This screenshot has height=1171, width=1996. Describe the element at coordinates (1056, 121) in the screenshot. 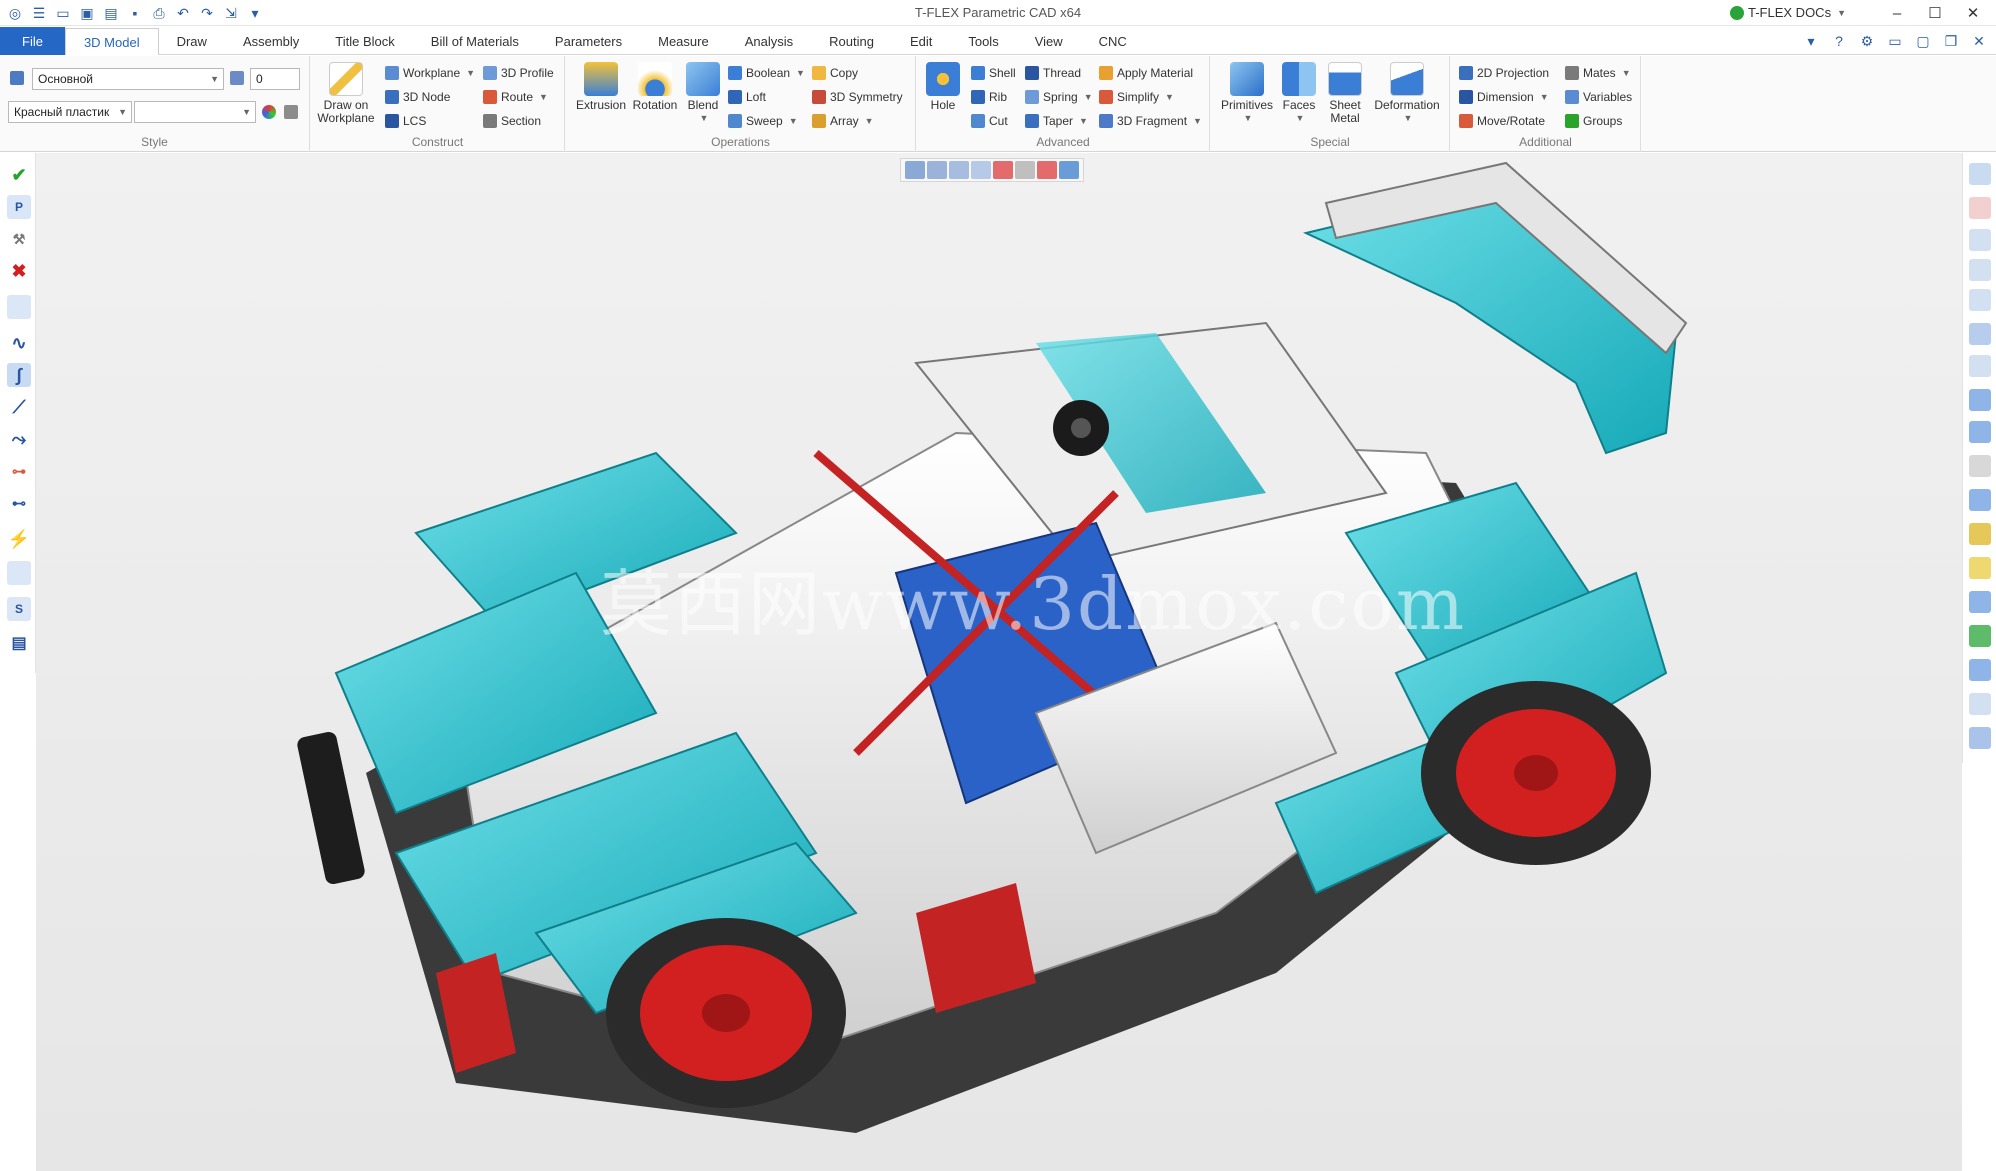

I see `taper-button: Taper ▼` at that location.